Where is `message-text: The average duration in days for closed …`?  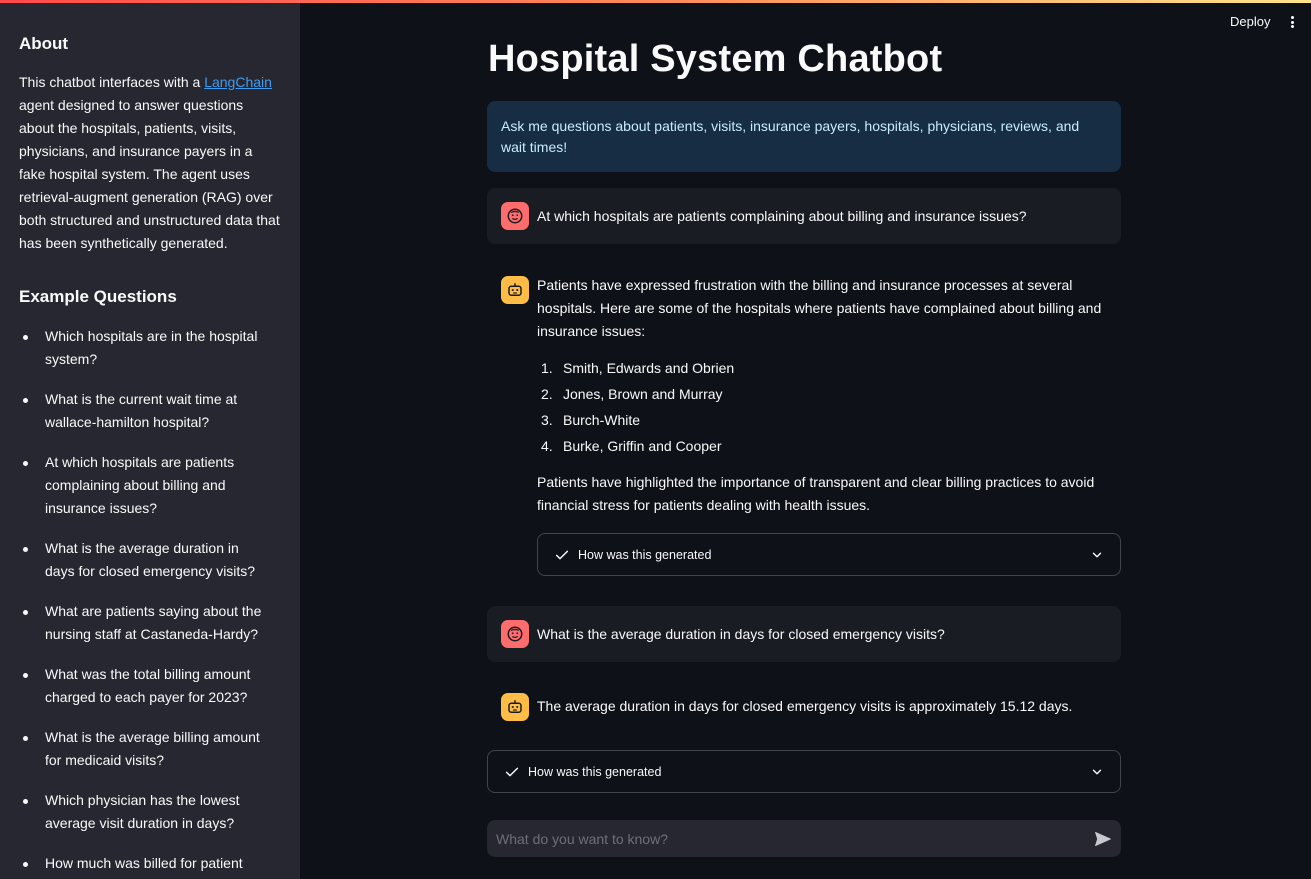
message-text: The average duration in days for closed … is located at coordinates (805, 706).